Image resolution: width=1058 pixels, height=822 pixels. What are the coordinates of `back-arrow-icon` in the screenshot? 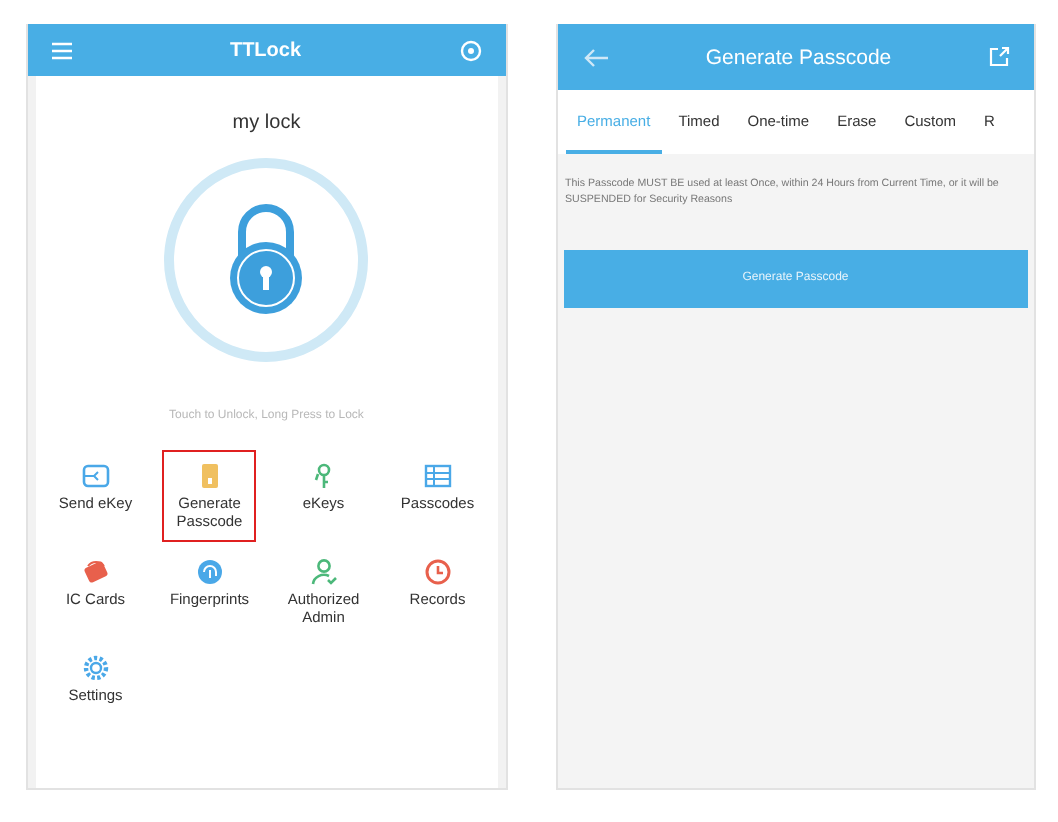 It's located at (595, 57).